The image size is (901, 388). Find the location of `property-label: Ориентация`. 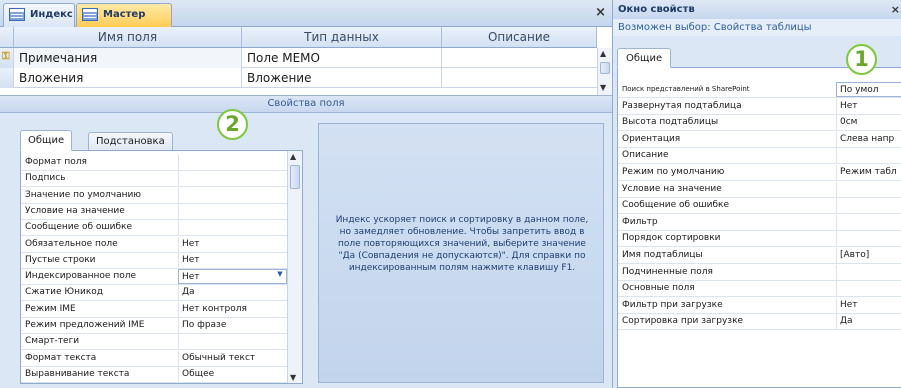

property-label: Ориентация is located at coordinates (651, 138).